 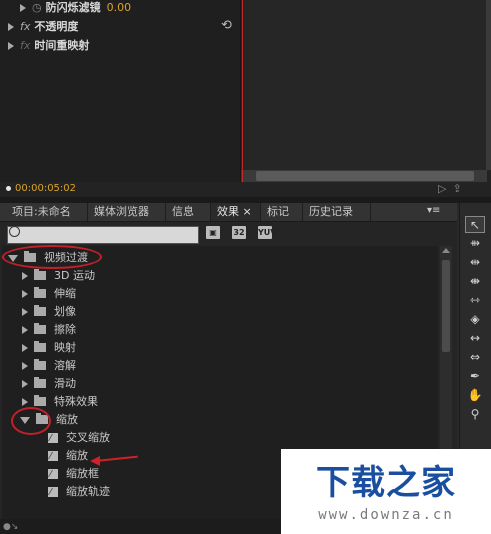 What do you see at coordinates (267, 232) in the screenshot?
I see `yuv-effects-button: YUV` at bounding box center [267, 232].